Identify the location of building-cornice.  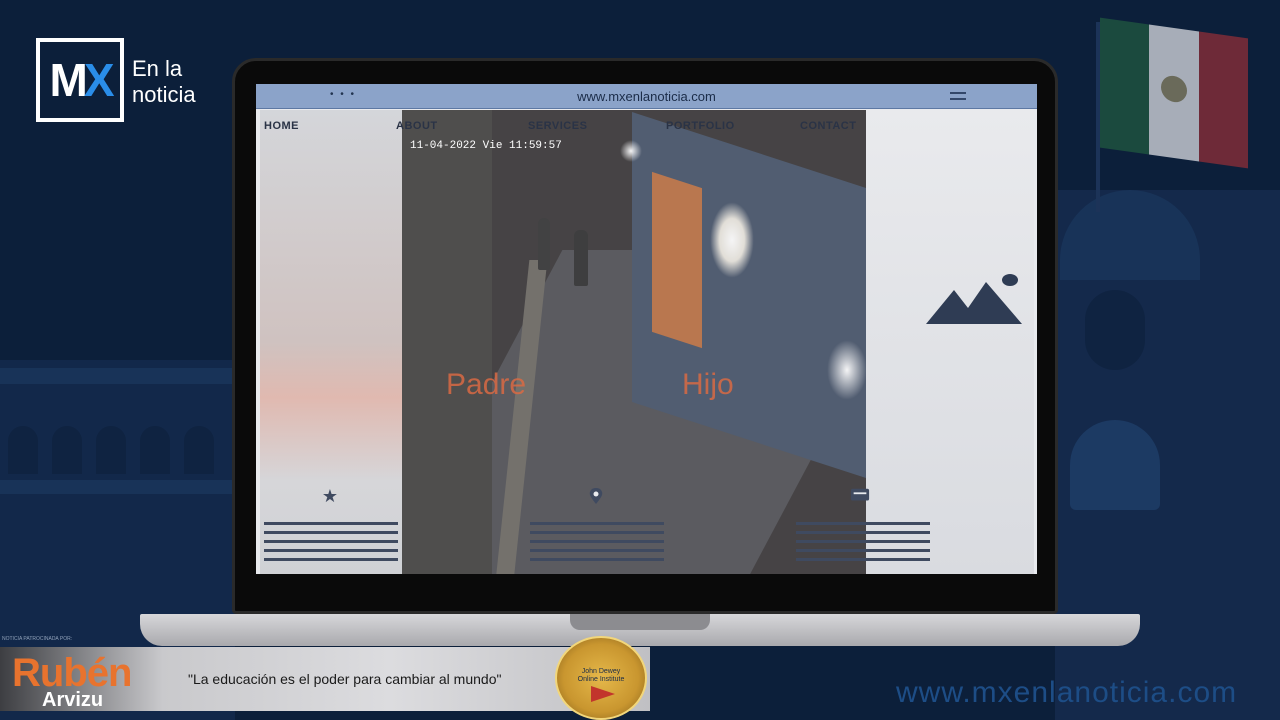
(117, 376).